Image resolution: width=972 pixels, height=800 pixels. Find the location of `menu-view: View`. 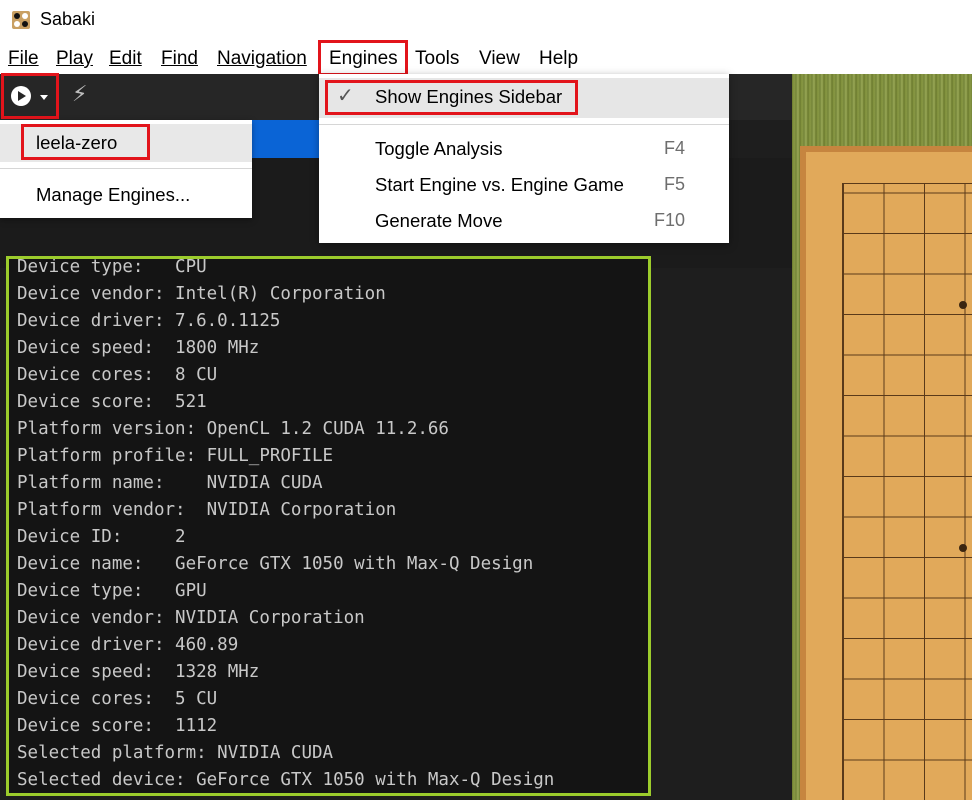

menu-view: View is located at coordinates (499, 59).